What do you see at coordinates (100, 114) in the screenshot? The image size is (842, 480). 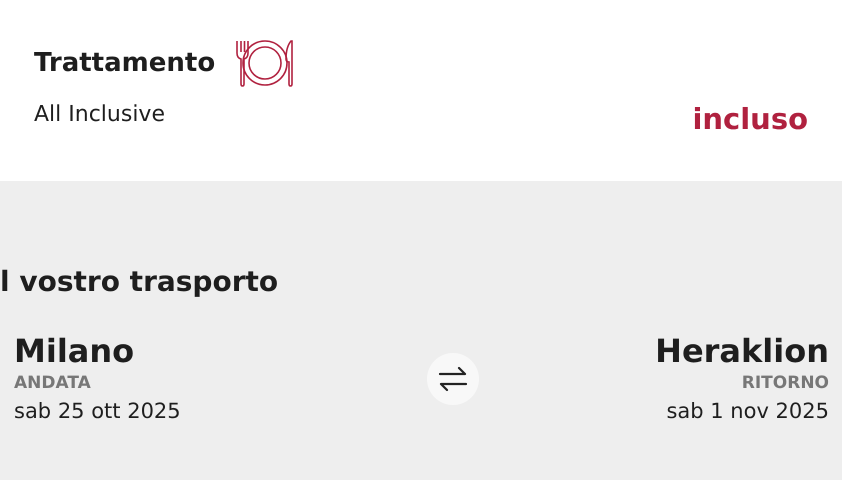 I see `board-value: All Inclusive` at bounding box center [100, 114].